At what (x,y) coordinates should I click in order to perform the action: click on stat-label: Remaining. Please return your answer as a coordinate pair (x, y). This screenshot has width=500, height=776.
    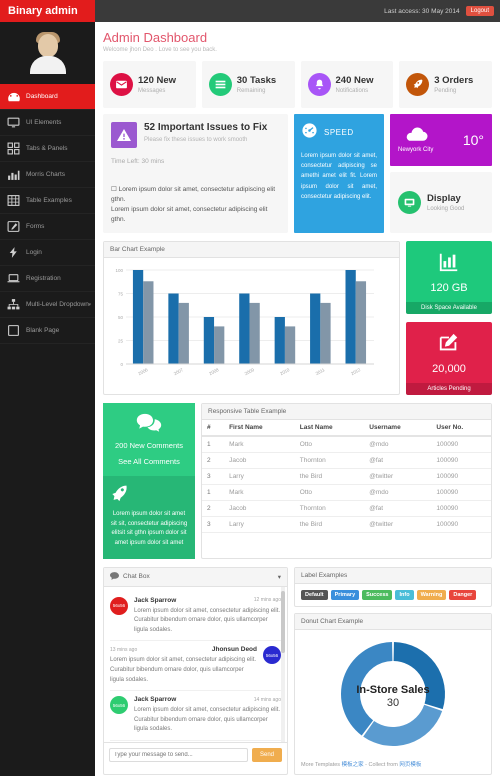
    Looking at the image, I should click on (251, 91).